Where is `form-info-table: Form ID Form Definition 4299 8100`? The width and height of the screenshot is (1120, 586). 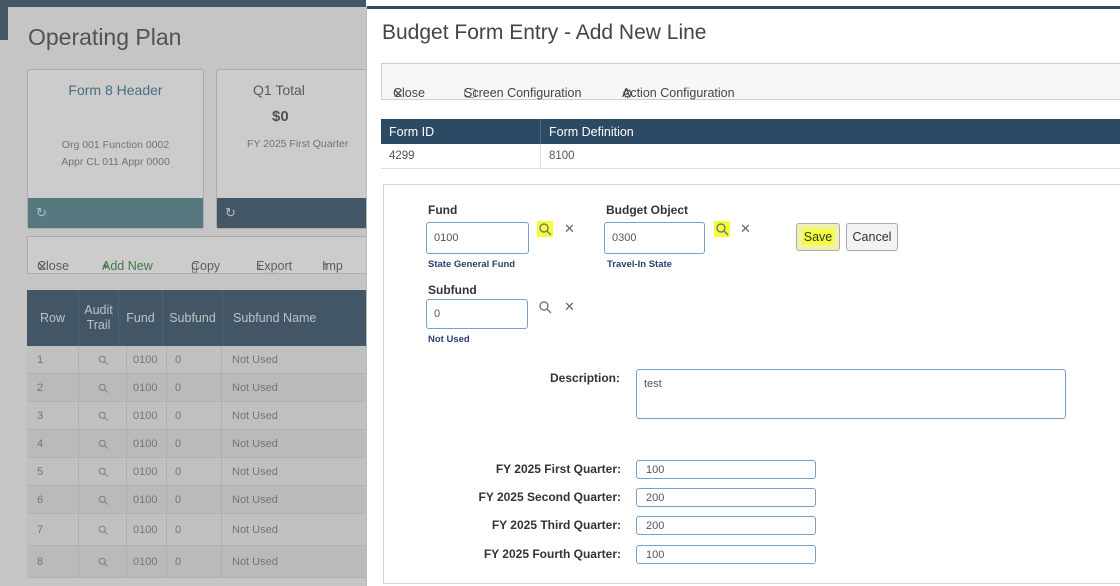 form-info-table: Form ID Form Definition 4299 8100 is located at coordinates (750, 144).